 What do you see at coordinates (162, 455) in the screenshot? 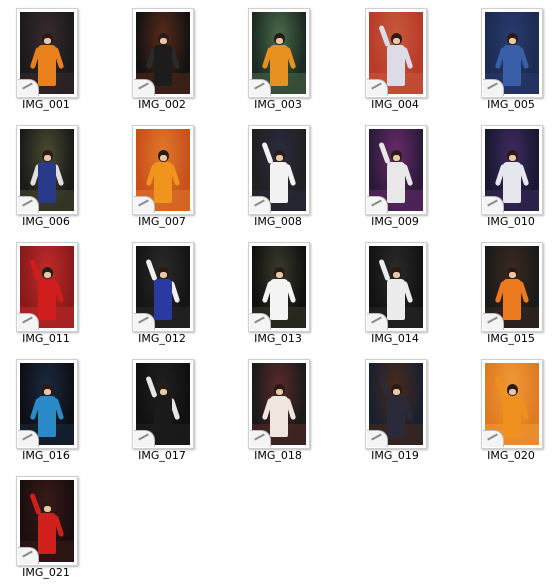
I see `file-name-label: IMG_017` at bounding box center [162, 455].